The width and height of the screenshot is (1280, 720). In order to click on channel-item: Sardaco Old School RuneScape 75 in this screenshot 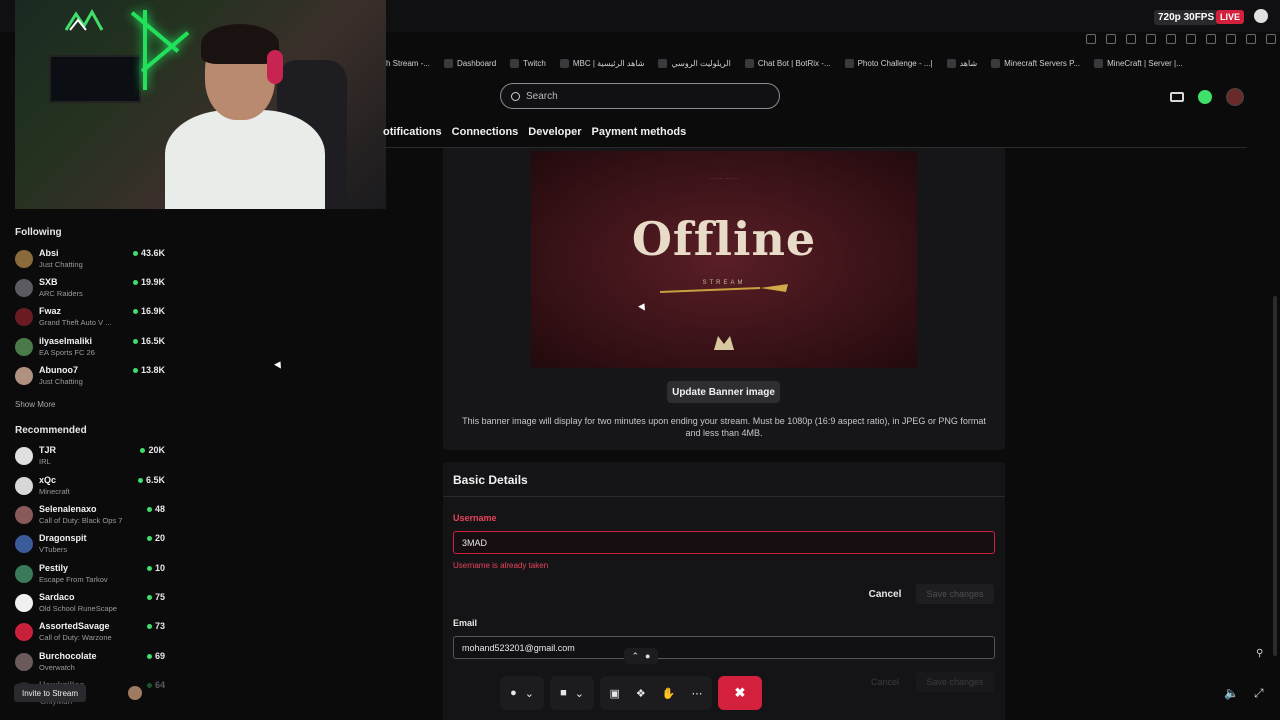, I will do `click(90, 603)`.